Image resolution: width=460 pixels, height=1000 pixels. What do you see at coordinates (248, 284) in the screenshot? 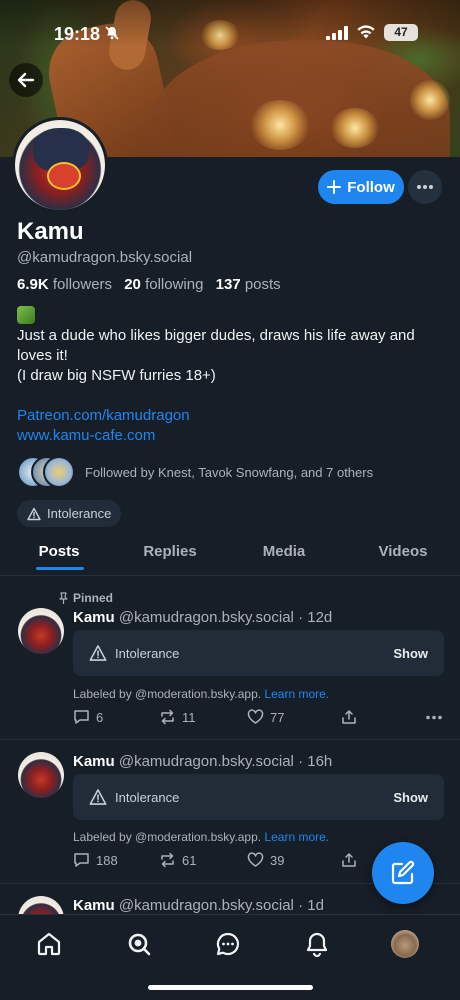
I see `posts-stat: 137 posts` at bounding box center [248, 284].